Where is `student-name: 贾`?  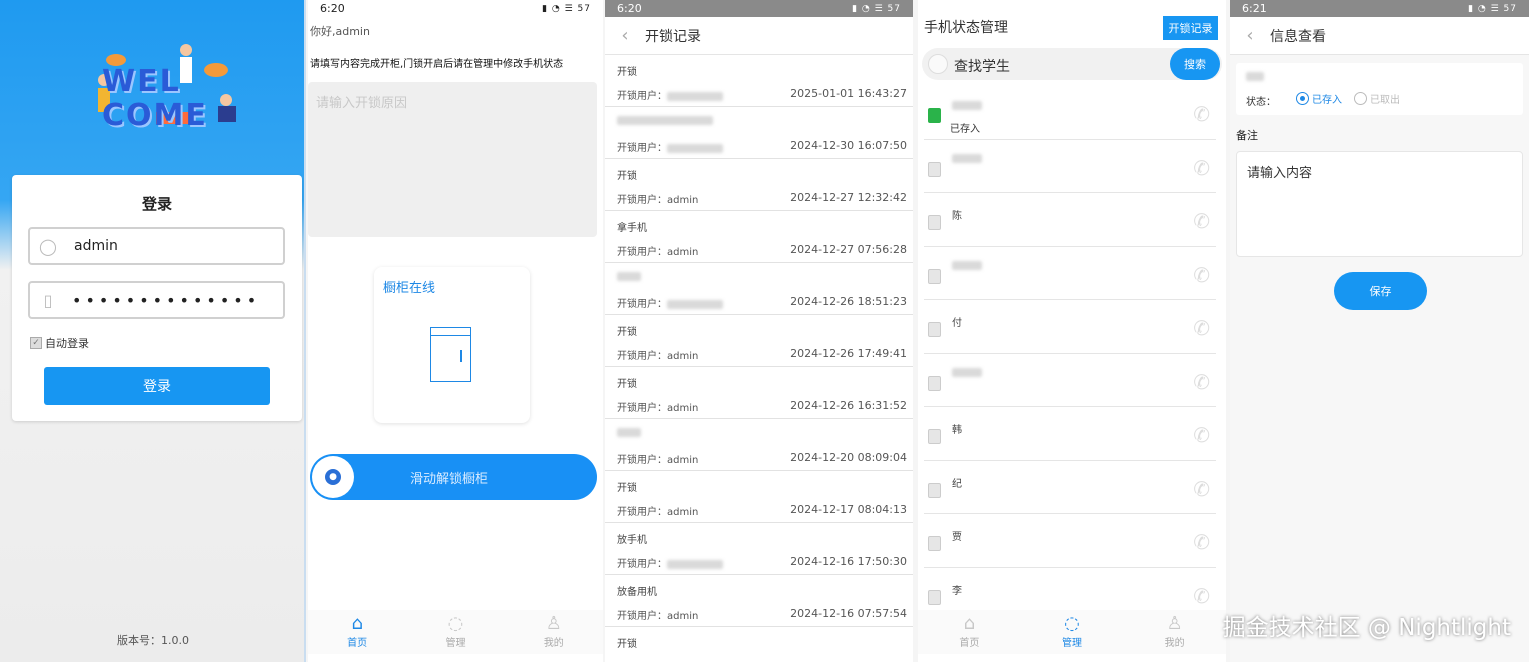
student-name: 贾 is located at coordinates (957, 537).